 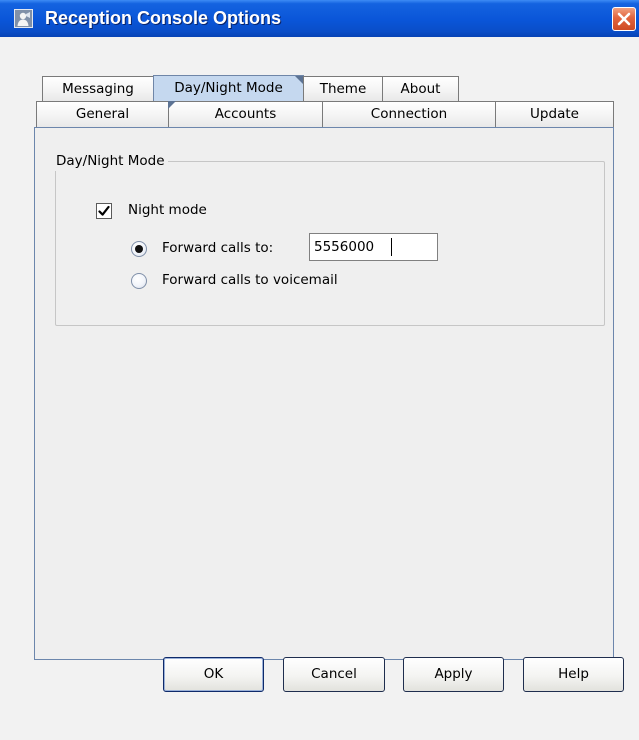 I want to click on forward-number-input, so click(x=373, y=247).